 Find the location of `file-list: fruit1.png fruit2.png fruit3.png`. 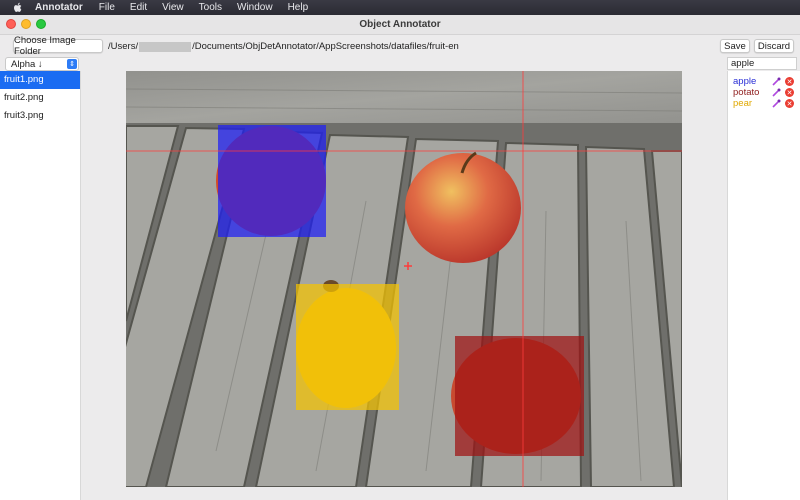

file-list: fruit1.png fruit2.png fruit3.png is located at coordinates (40, 285).